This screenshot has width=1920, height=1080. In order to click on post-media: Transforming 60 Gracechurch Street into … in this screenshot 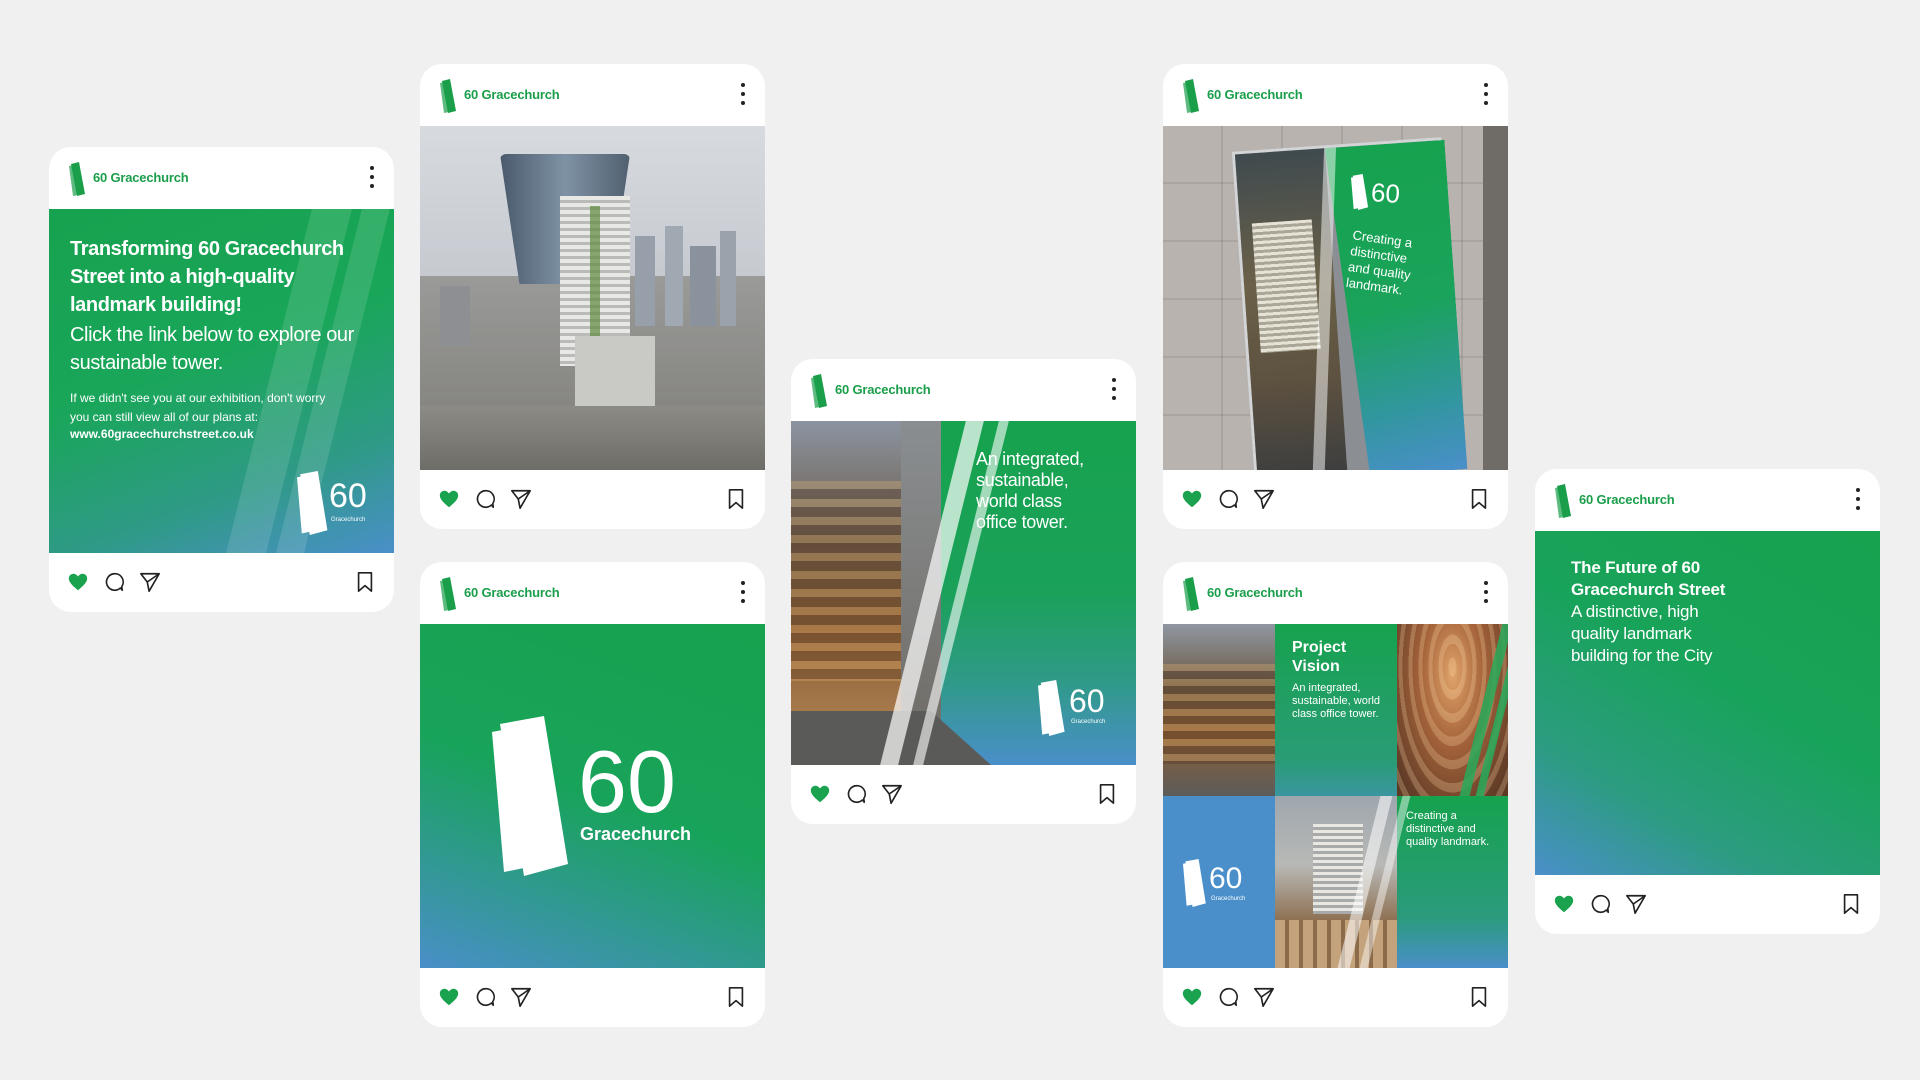, I will do `click(221, 381)`.